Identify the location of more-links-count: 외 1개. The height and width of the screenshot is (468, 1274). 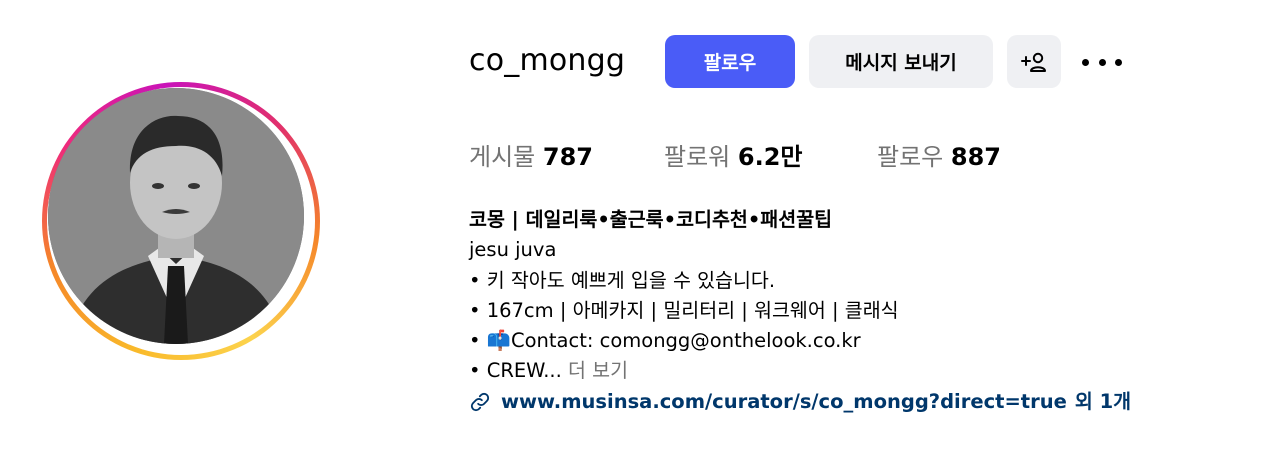
(1103, 402).